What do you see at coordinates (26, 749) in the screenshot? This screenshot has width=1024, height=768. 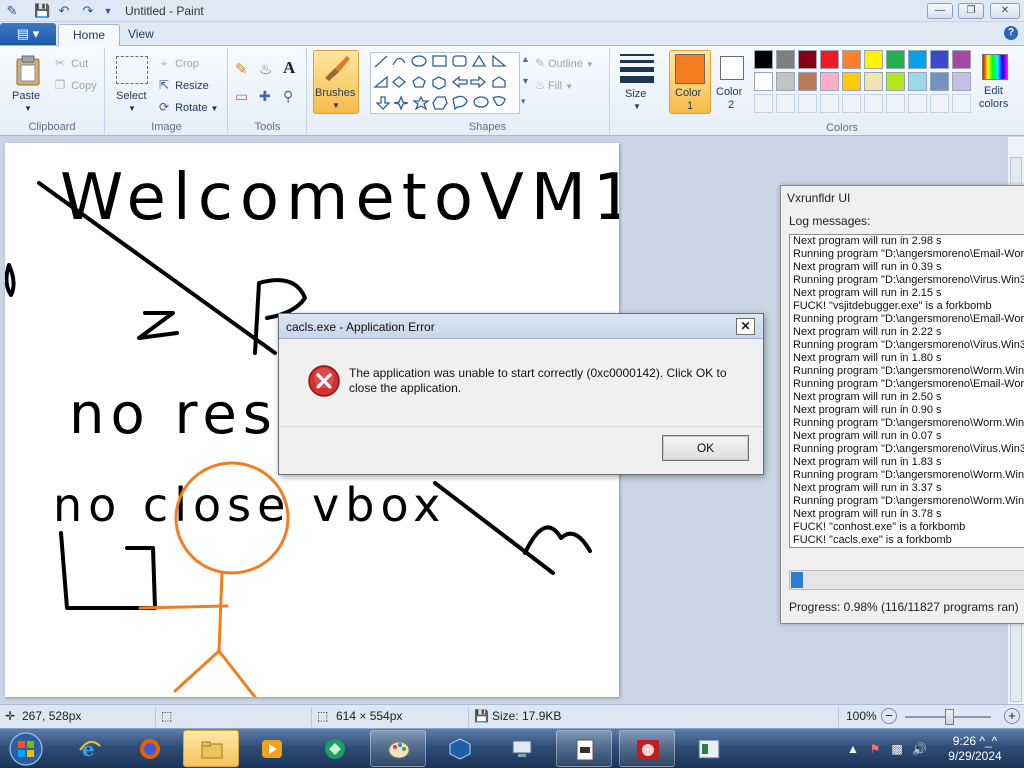 I see `start-button` at bounding box center [26, 749].